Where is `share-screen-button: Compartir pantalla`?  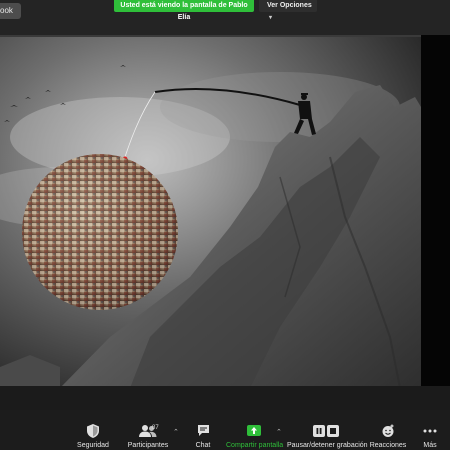
share-screen-button: Compartir pantalla is located at coordinates (255, 437).